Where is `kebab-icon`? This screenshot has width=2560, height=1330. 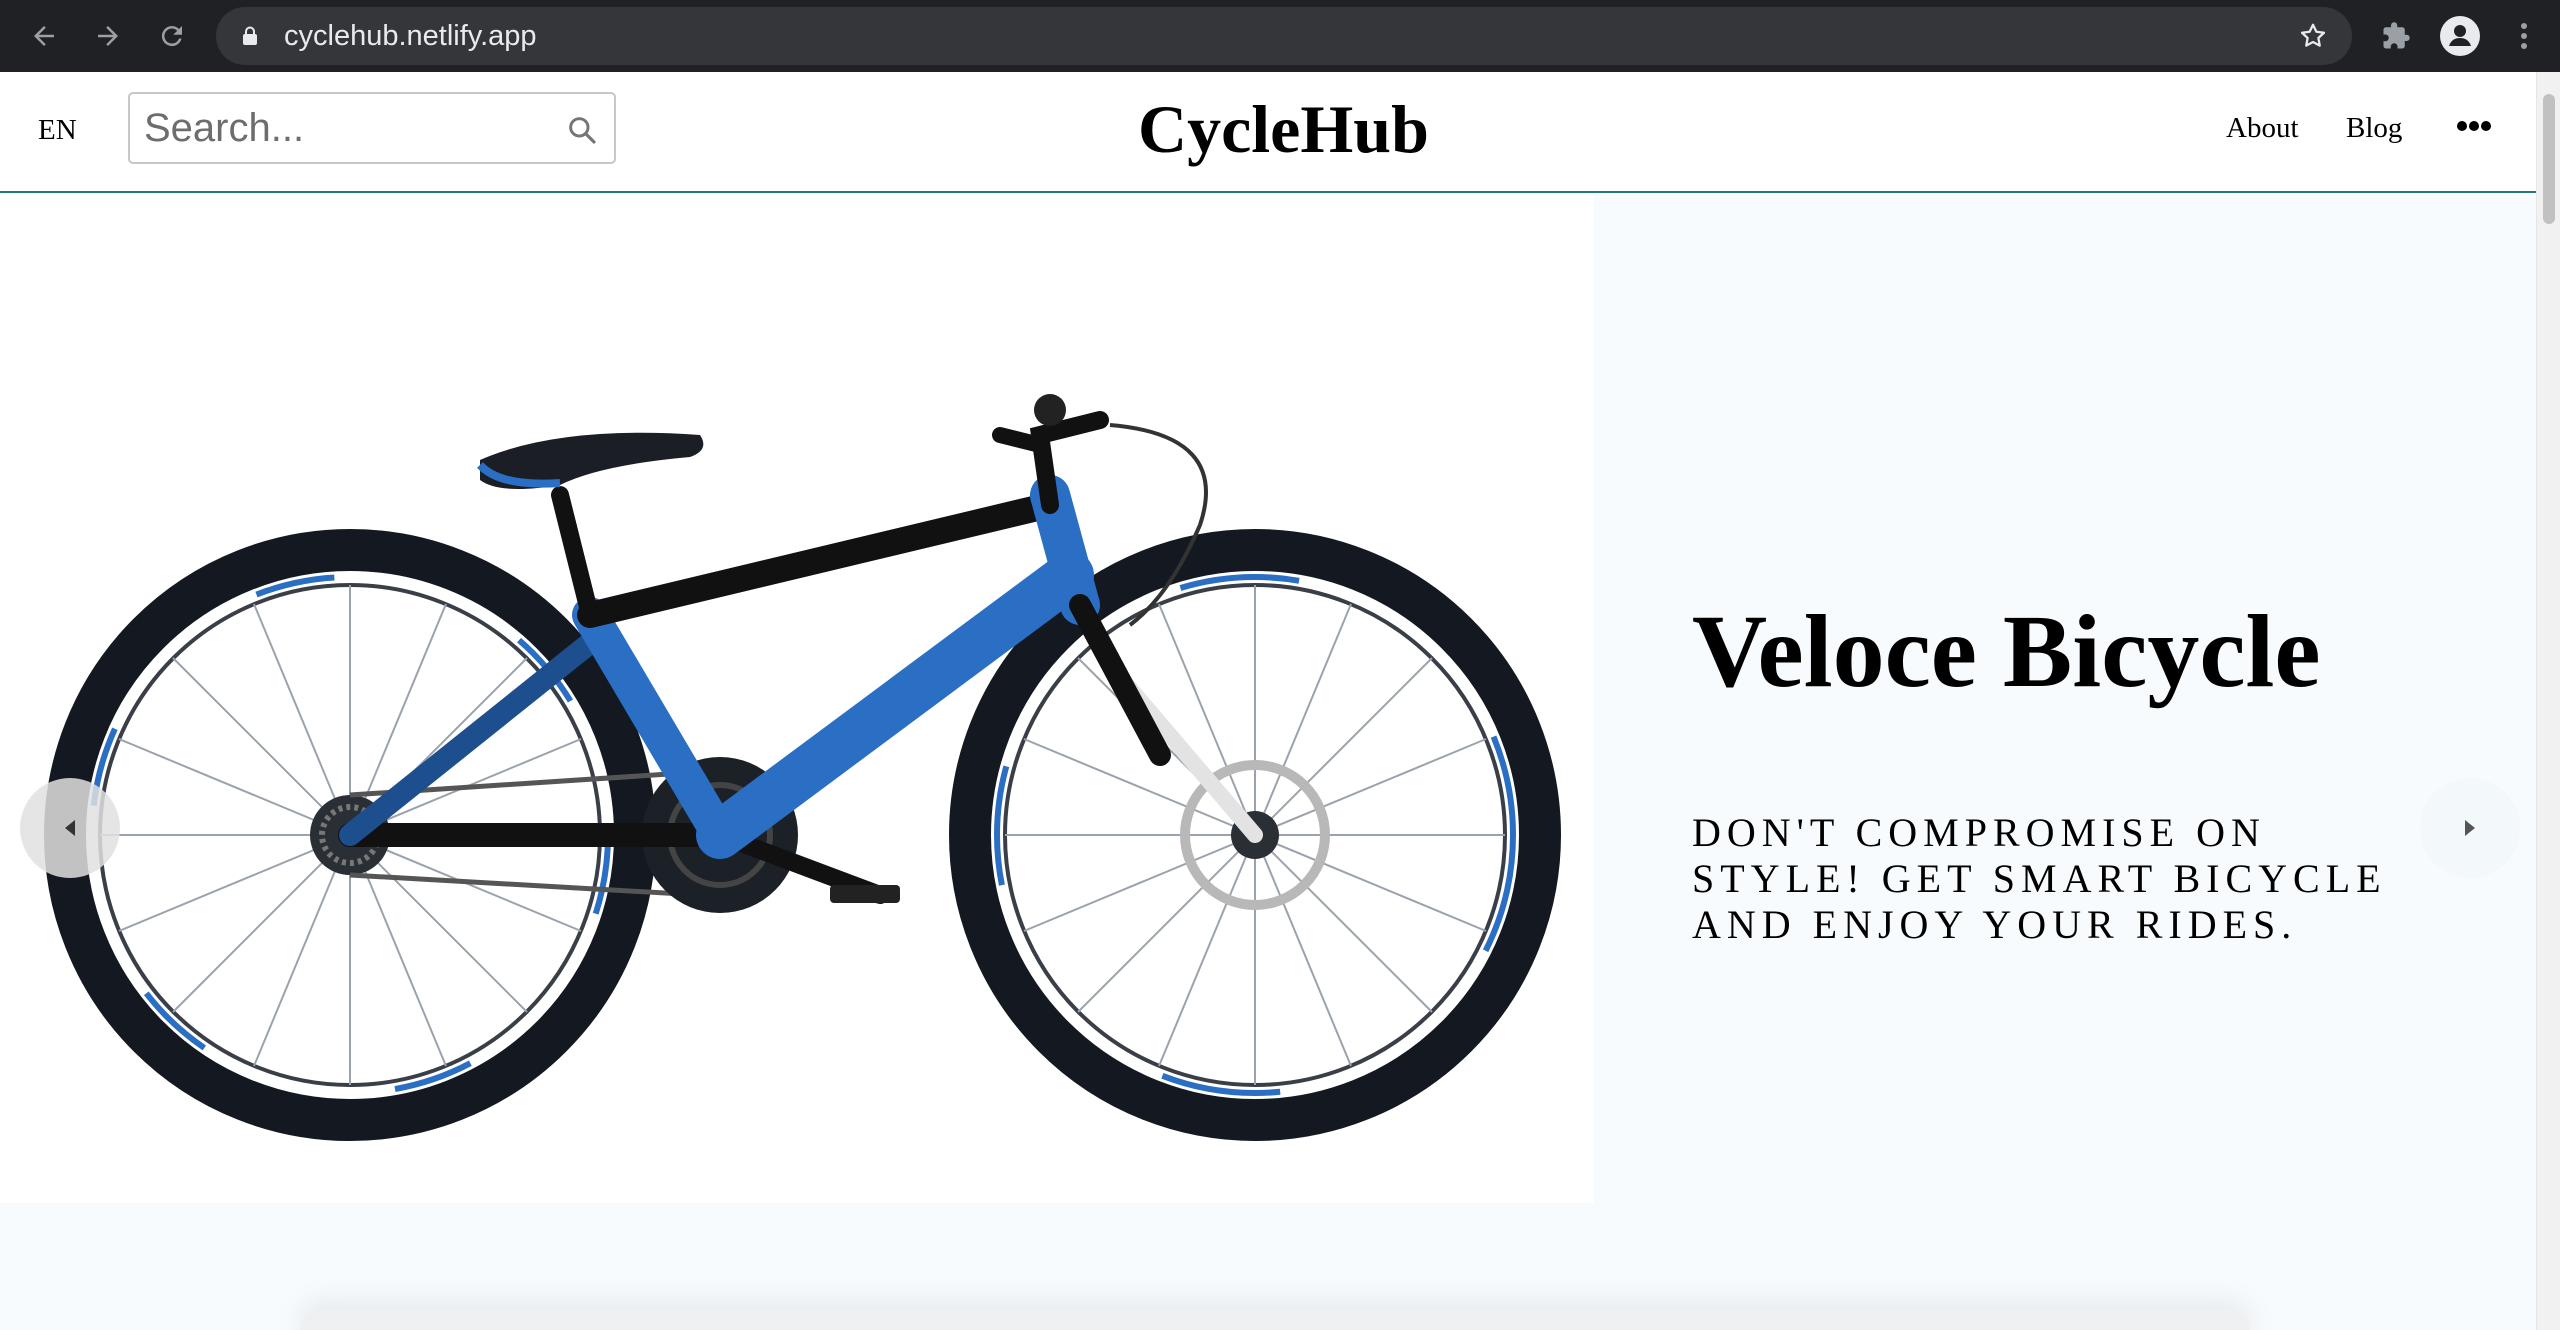 kebab-icon is located at coordinates (2524, 36).